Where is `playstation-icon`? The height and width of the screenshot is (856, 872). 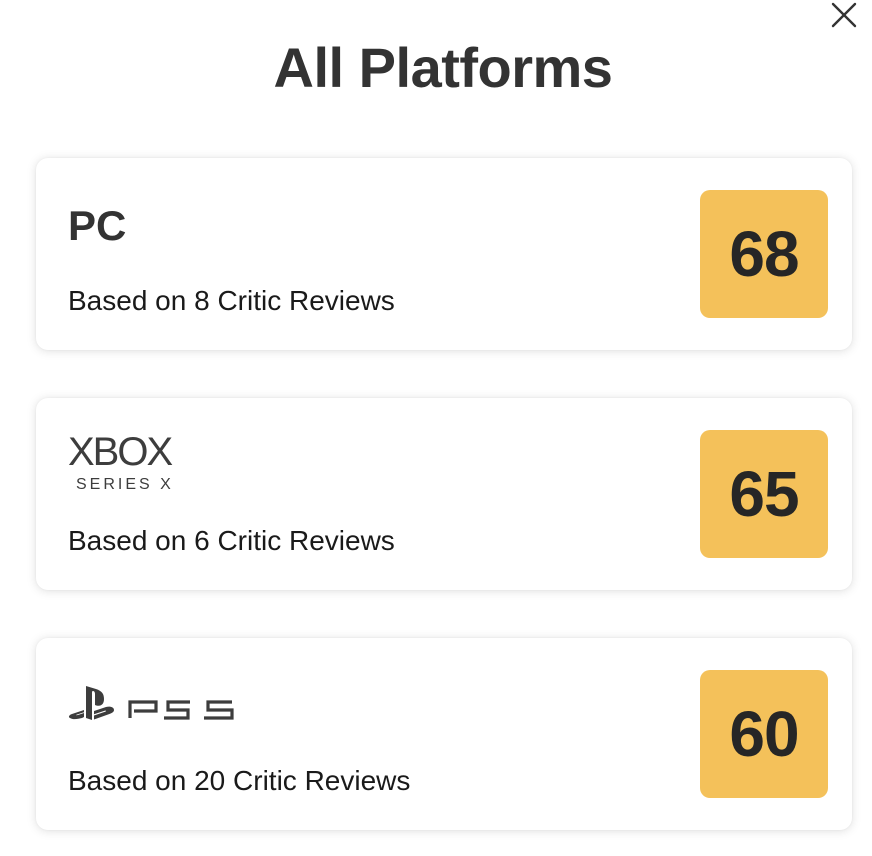
playstation-icon is located at coordinates (151, 703).